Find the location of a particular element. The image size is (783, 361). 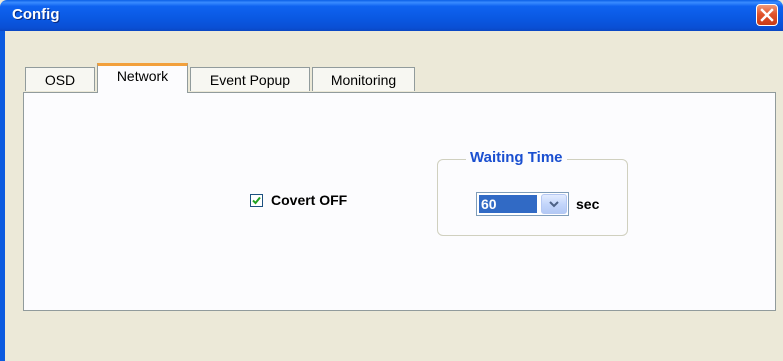

tab-label: Network is located at coordinates (142, 76).